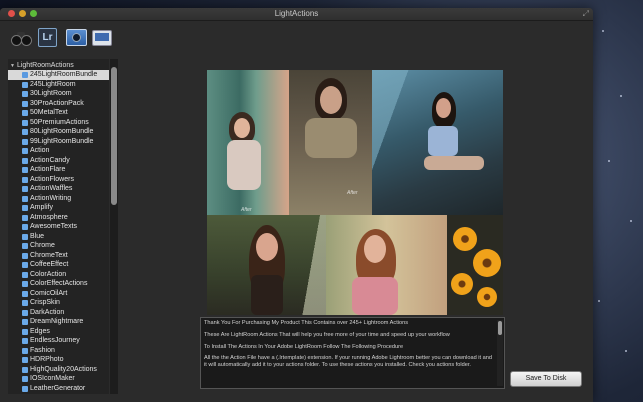  I want to click on tree-item: Amplify, so click(58, 208).